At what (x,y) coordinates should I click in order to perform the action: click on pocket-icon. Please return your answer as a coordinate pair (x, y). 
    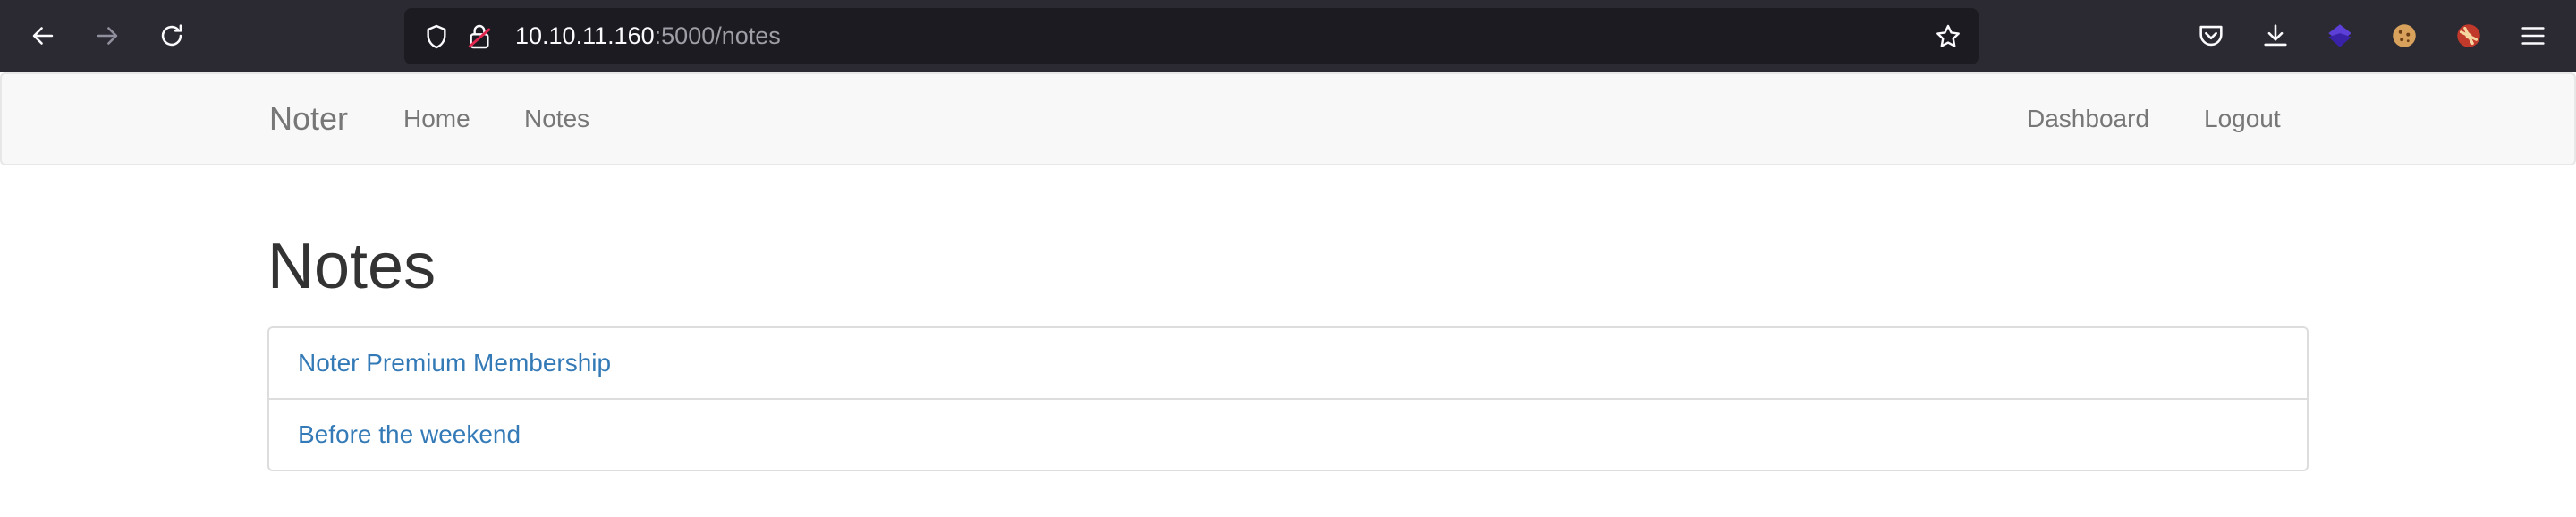
    Looking at the image, I should click on (2211, 36).